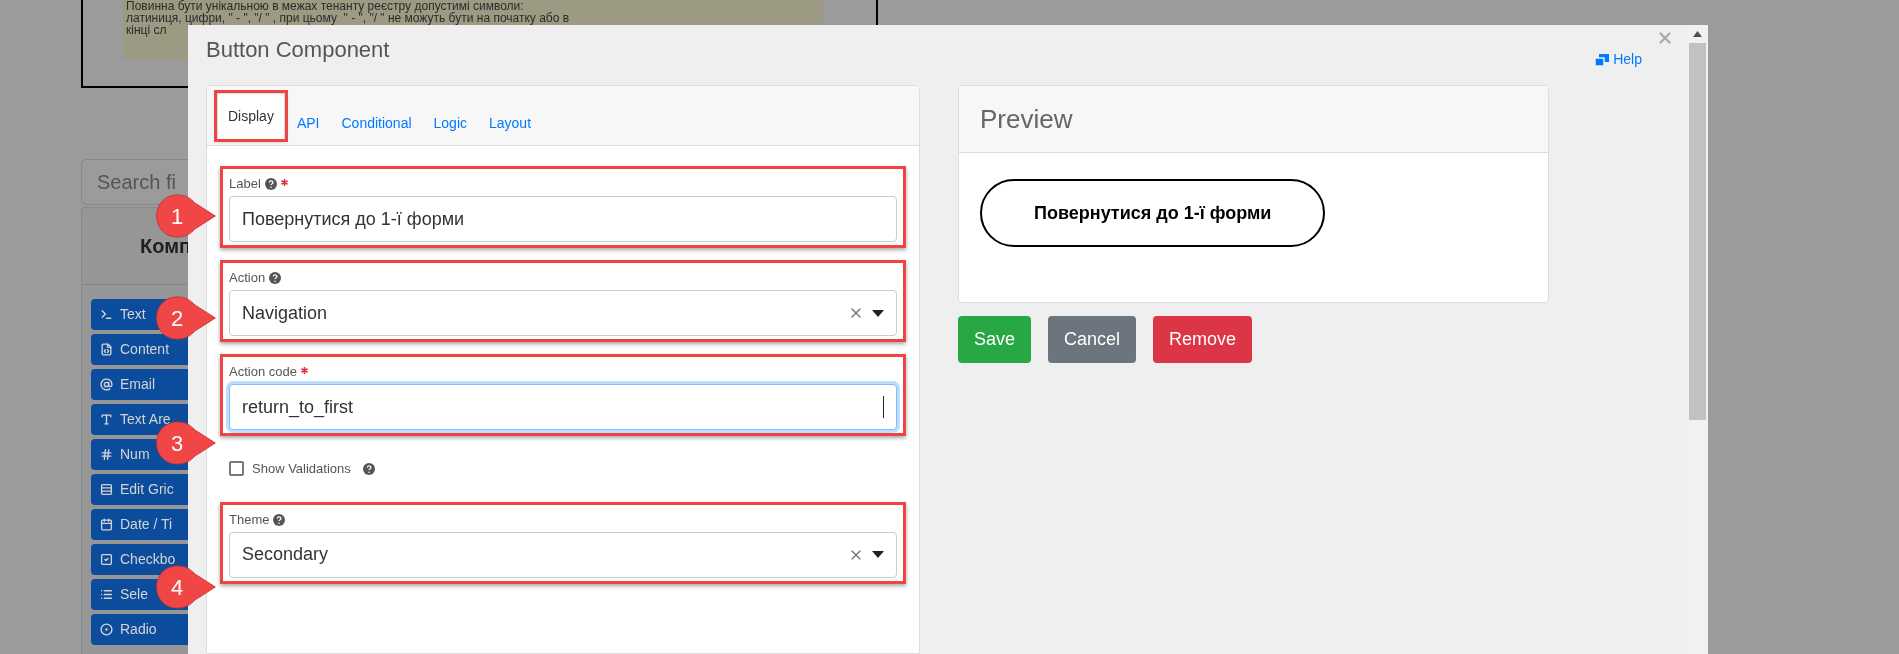 The width and height of the screenshot is (1899, 654). I want to click on input-field: return_to_first, so click(563, 407).